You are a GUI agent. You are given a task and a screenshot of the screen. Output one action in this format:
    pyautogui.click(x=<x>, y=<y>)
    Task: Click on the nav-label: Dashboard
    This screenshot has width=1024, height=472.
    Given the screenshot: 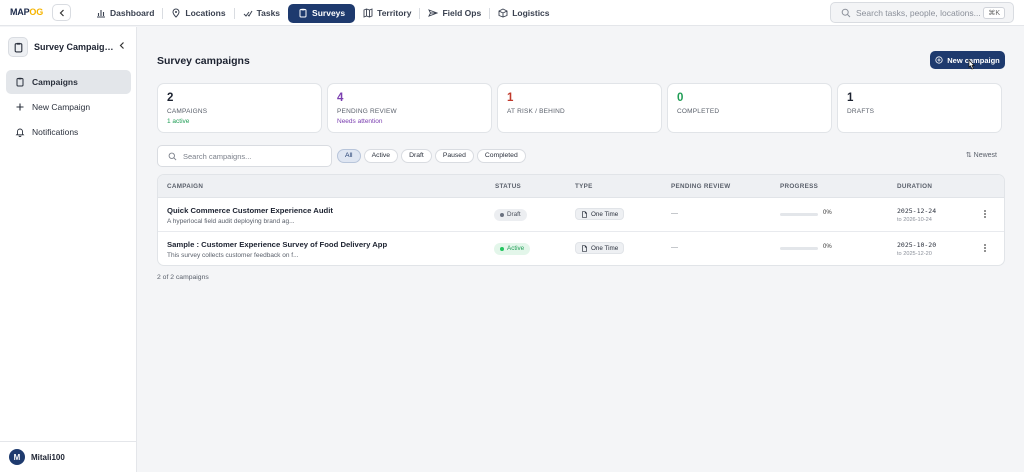 What is the action you would take?
    pyautogui.click(x=132, y=13)
    